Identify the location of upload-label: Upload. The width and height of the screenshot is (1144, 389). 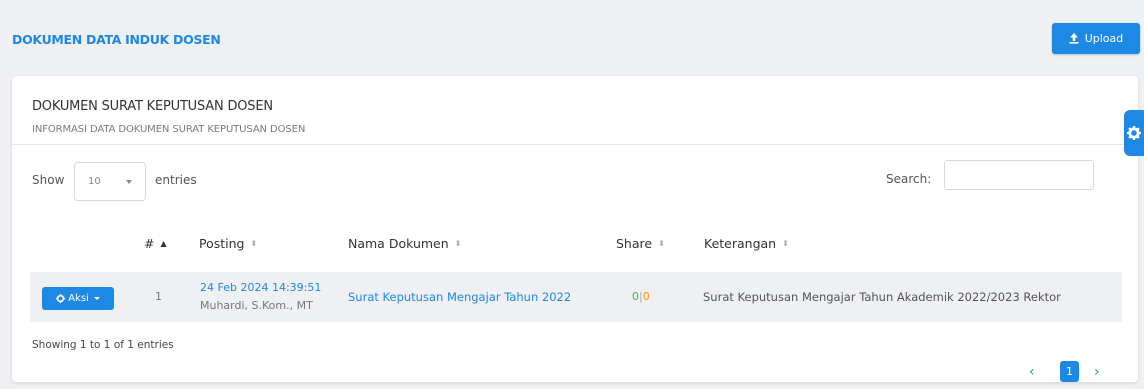
(1104, 38).